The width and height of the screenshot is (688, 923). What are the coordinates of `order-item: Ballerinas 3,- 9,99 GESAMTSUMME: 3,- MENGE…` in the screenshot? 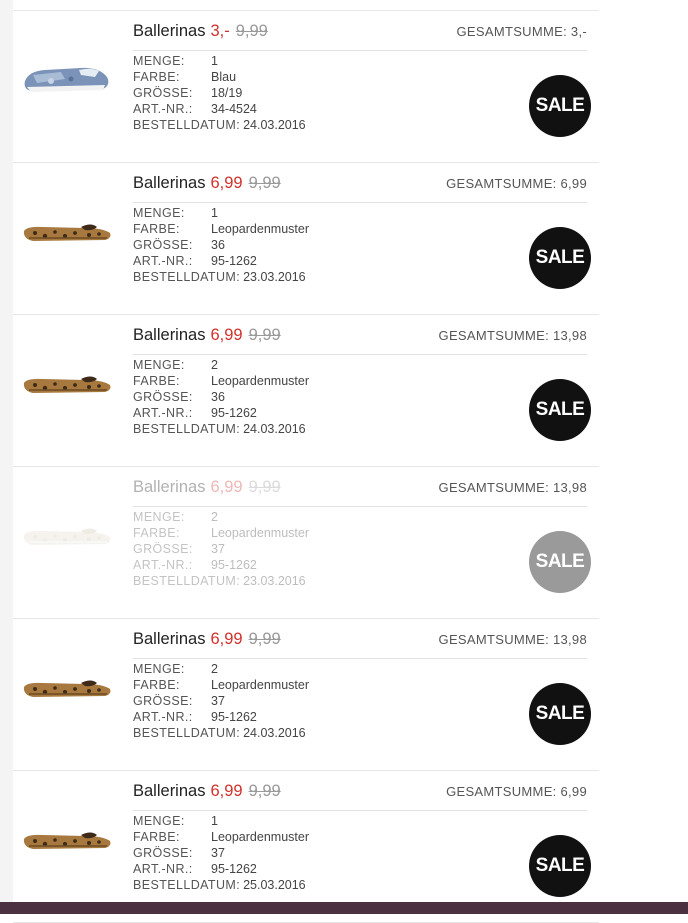 It's located at (306, 87).